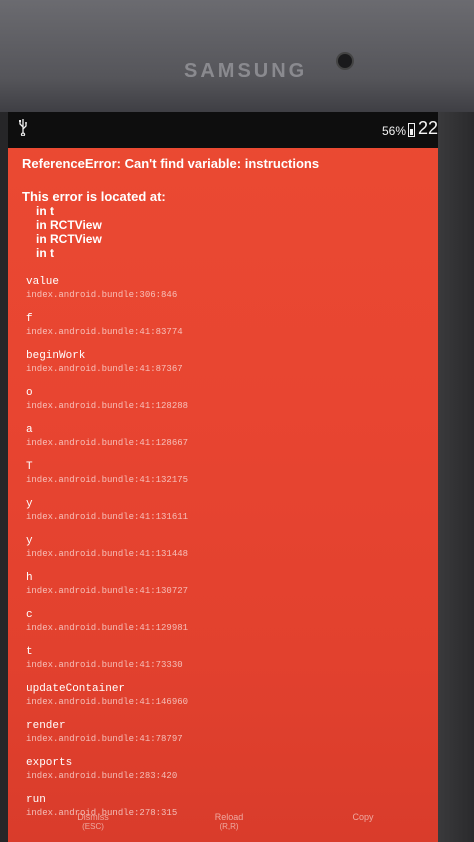 The image size is (474, 842). Describe the element at coordinates (237, 56) in the screenshot. I see `device-bezel: SAMSUNG` at that location.